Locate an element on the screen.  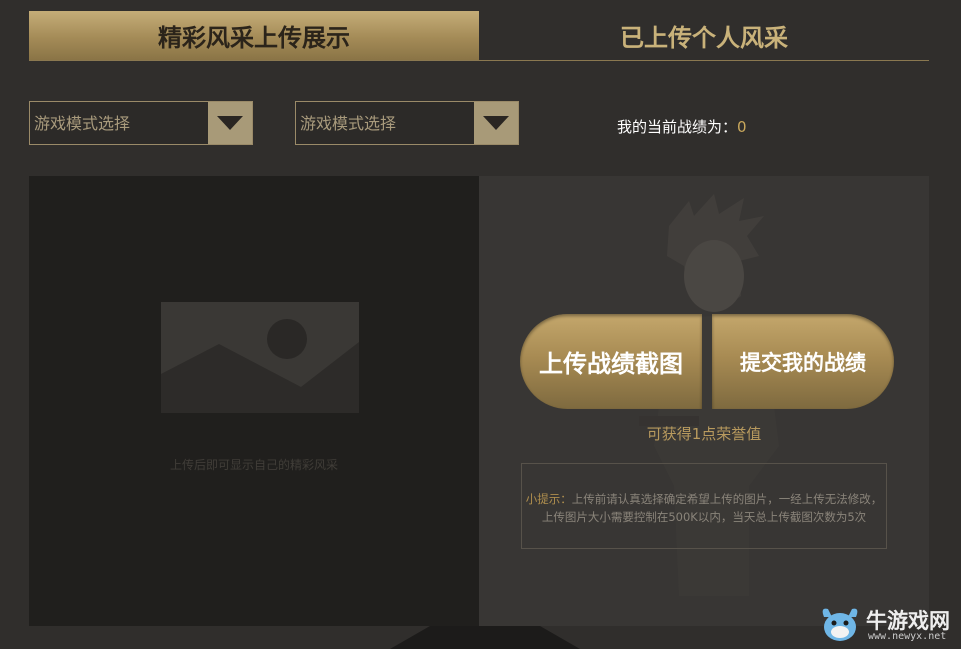
site-watermark: 牛游戏网 www.newyx.net is located at coordinates (888, 625).